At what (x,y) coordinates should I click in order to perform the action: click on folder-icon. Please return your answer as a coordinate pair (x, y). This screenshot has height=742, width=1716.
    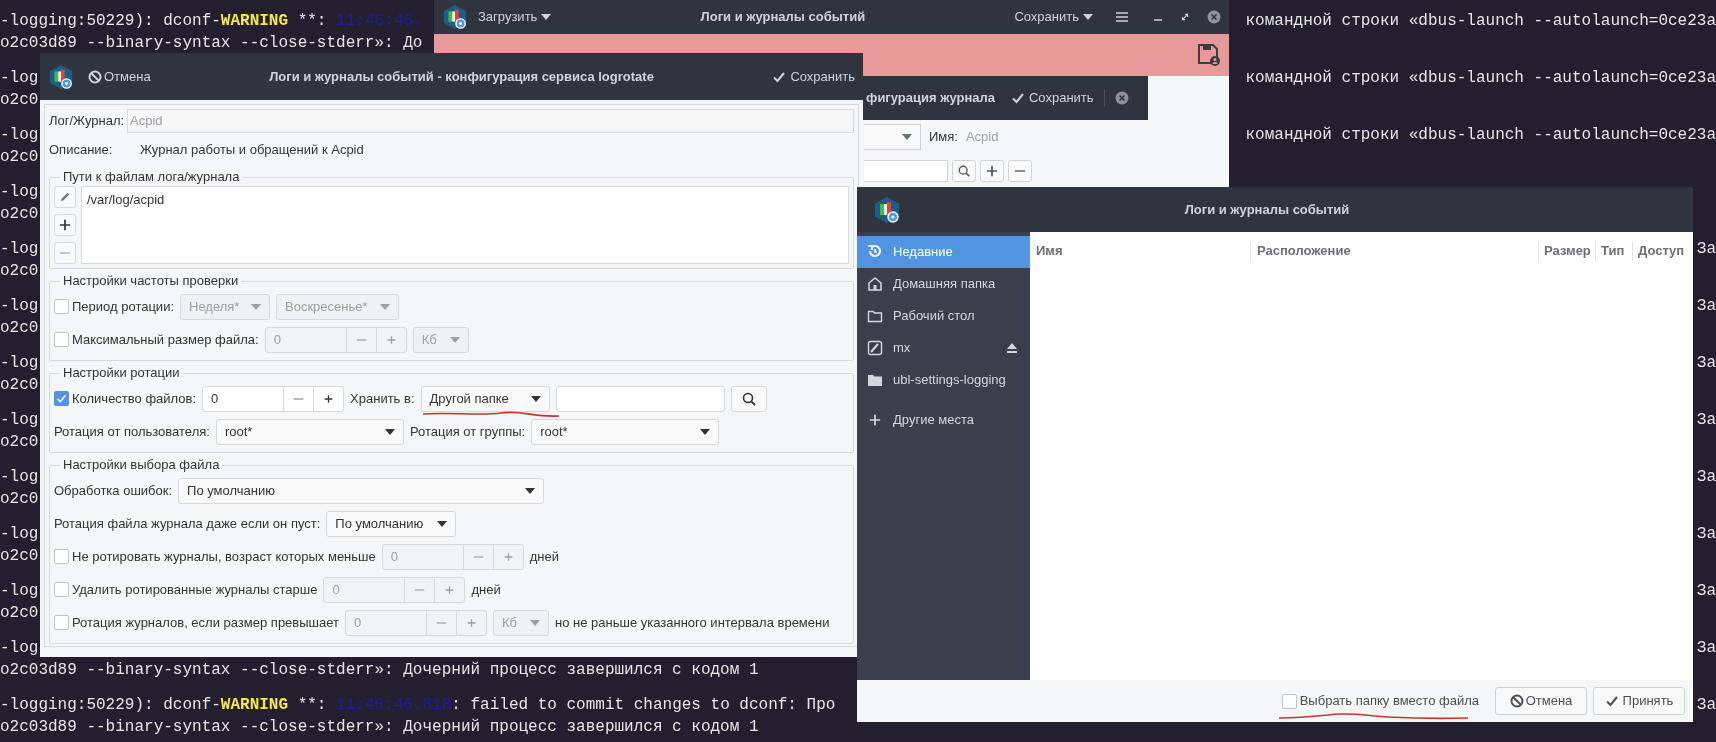
    Looking at the image, I should click on (875, 380).